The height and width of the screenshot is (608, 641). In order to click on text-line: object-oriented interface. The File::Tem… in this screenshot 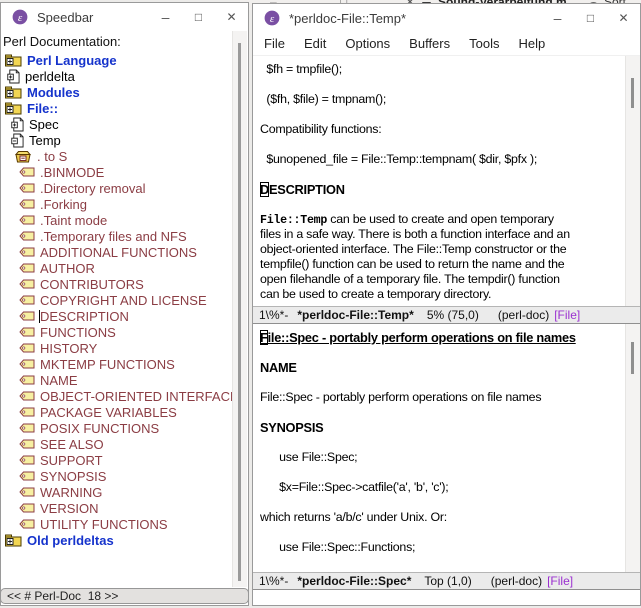, I will do `click(413, 249)`.